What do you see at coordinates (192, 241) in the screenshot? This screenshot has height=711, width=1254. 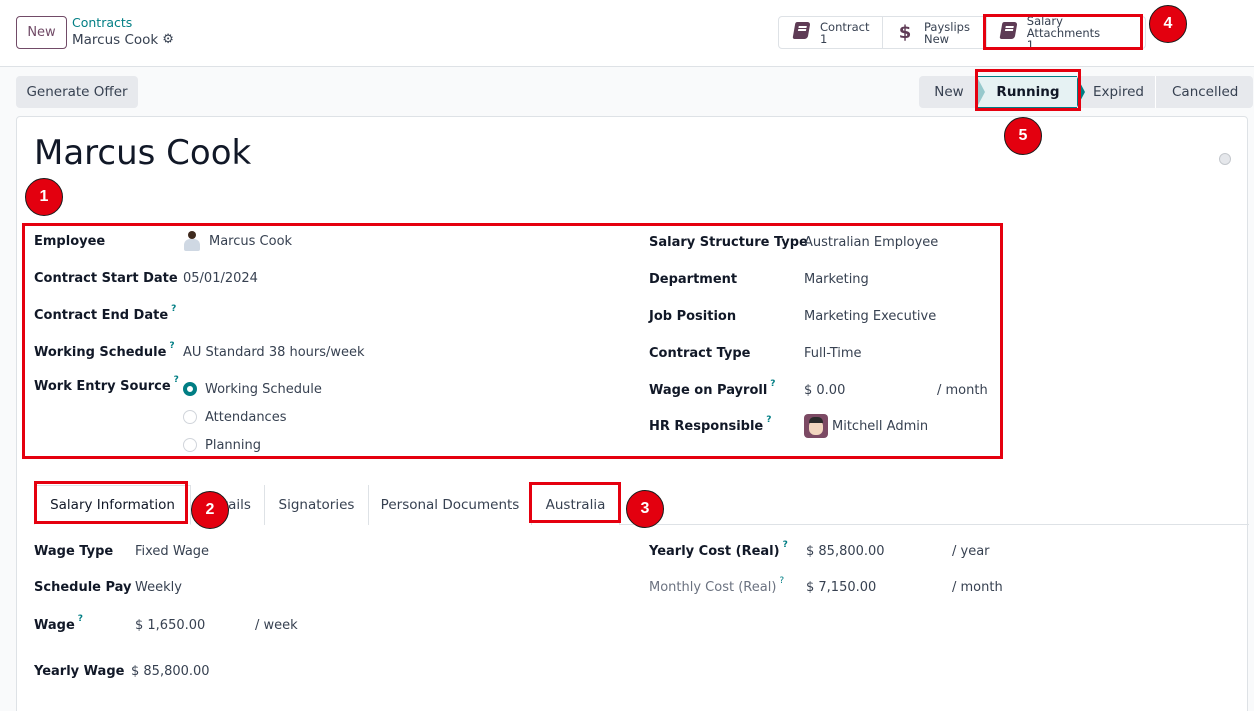 I see `employee-avatar` at bounding box center [192, 241].